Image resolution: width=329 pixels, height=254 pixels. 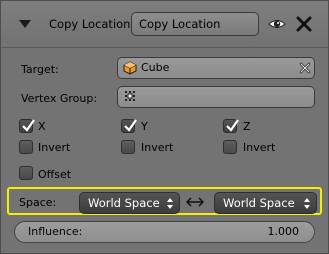 I want to click on x-checkbox, so click(x=27, y=126).